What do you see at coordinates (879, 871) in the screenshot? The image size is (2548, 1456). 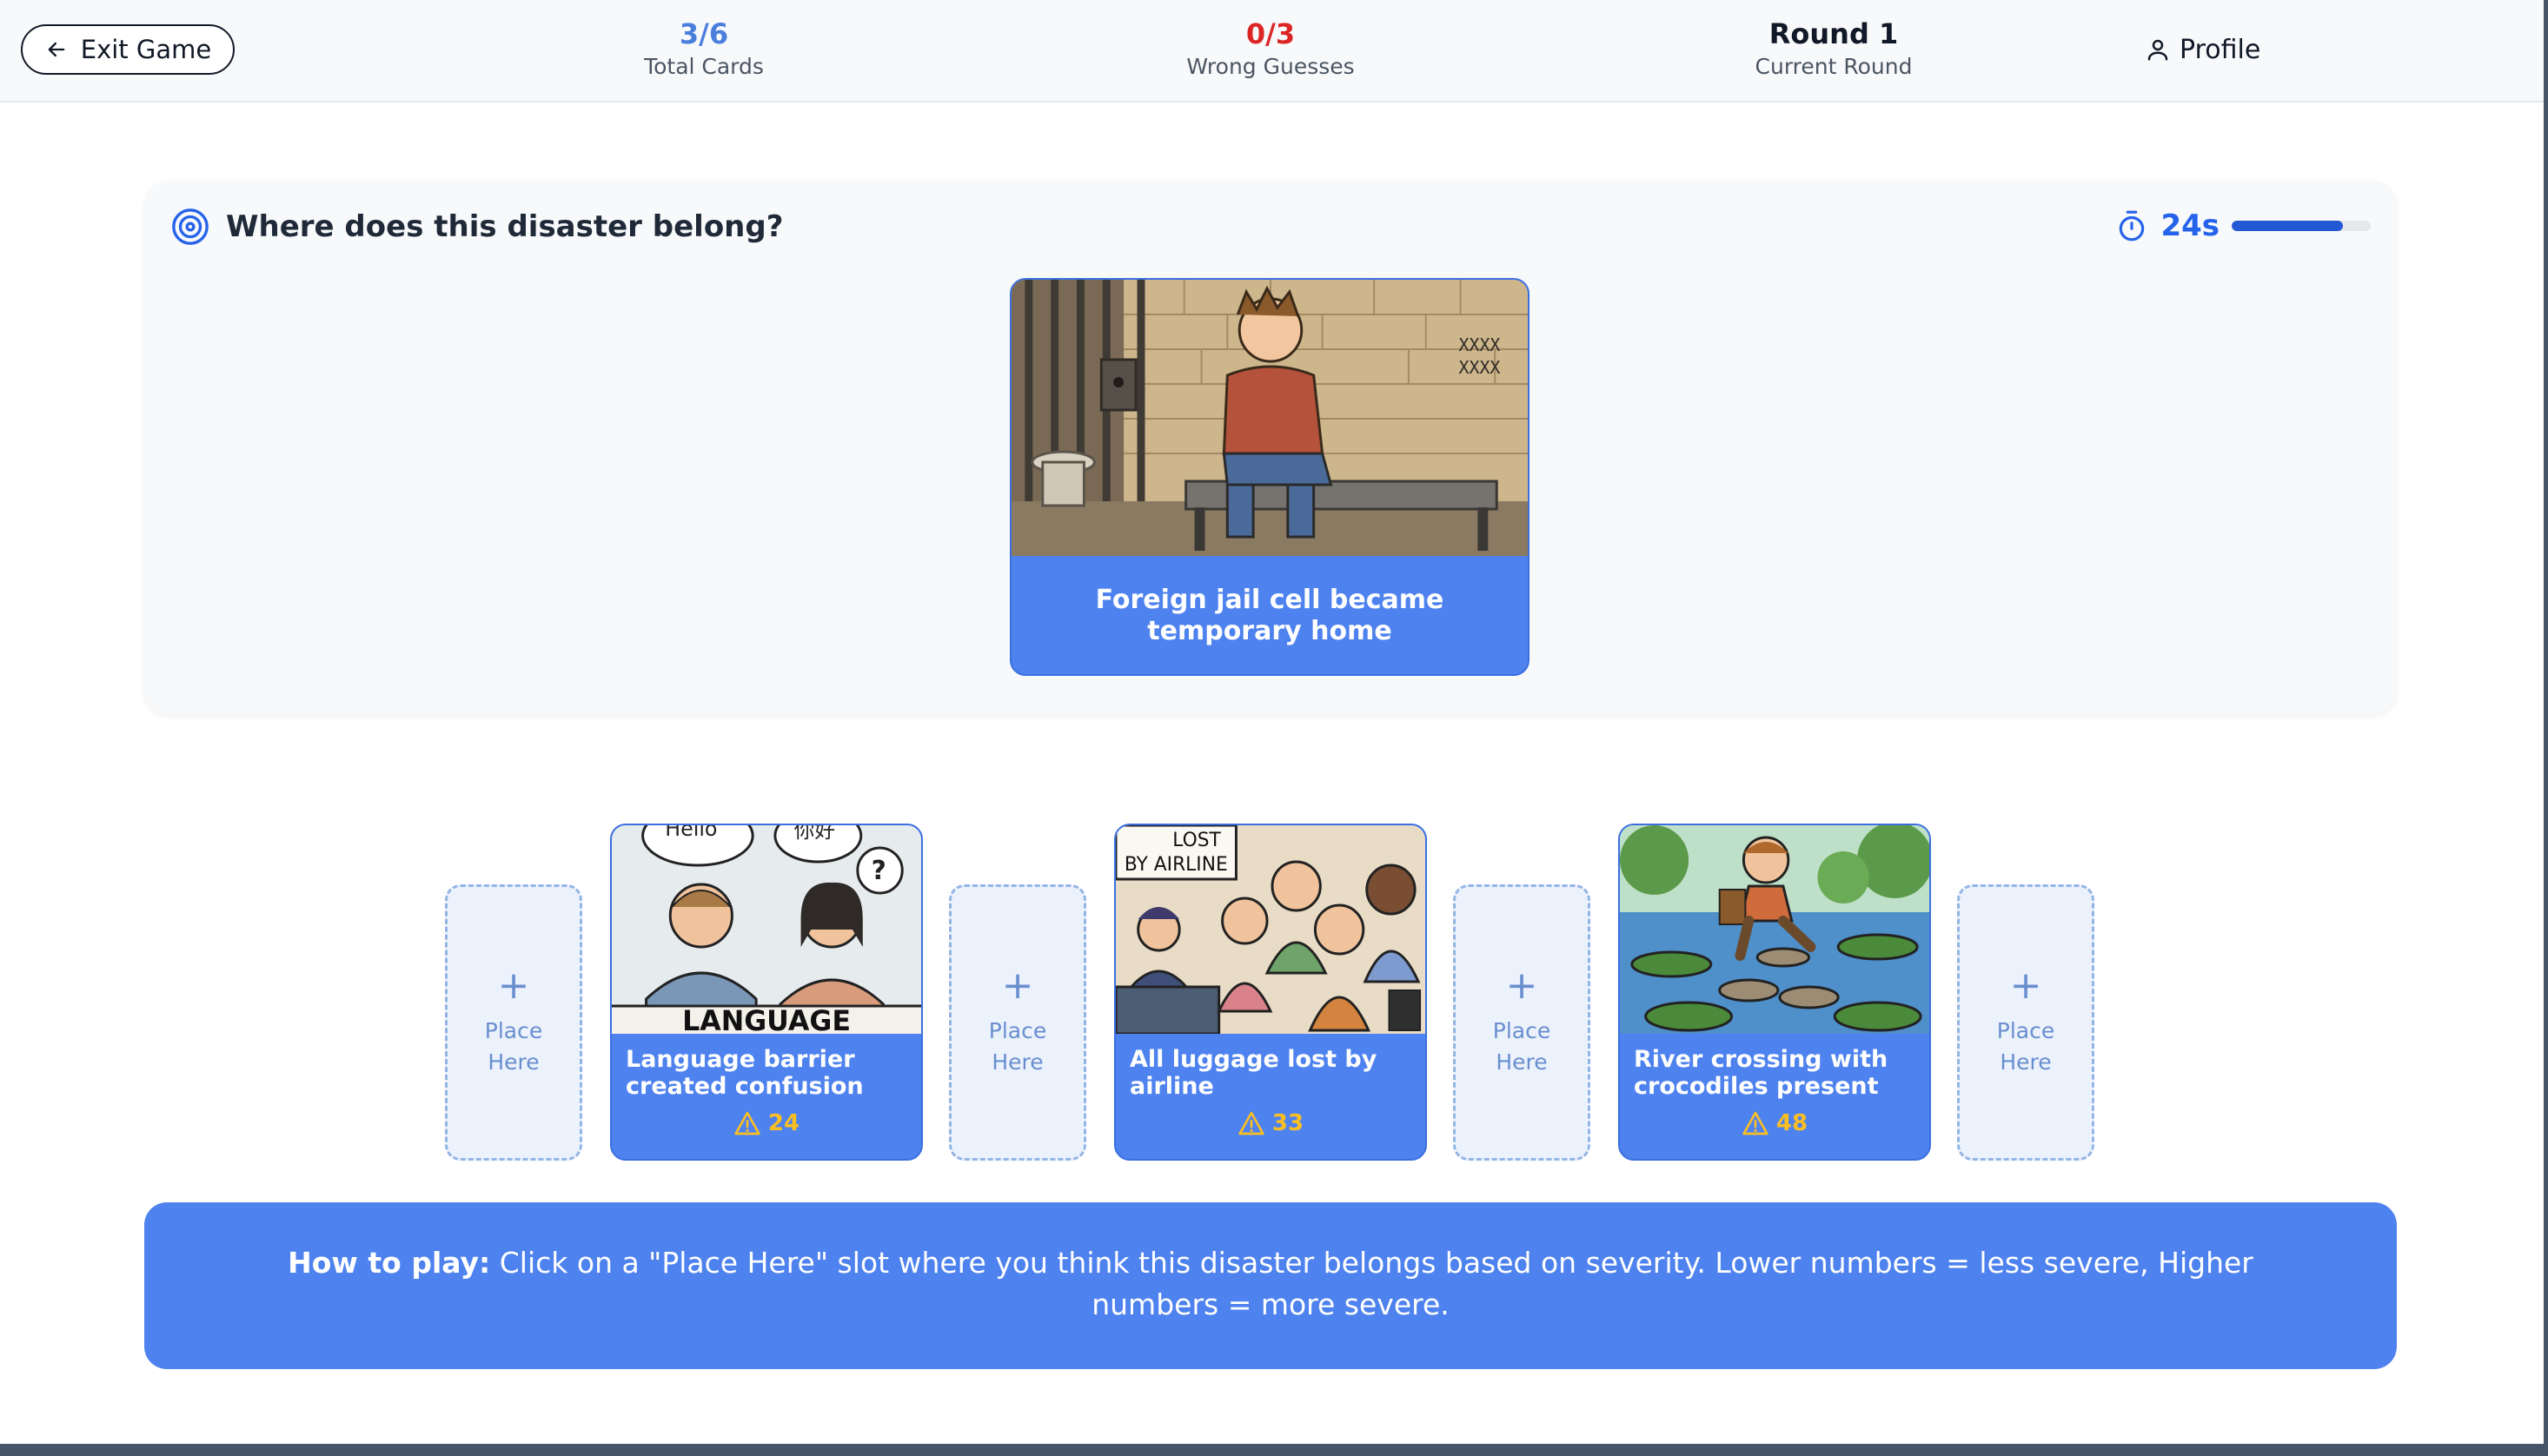 I see `speech-question: ?` at bounding box center [879, 871].